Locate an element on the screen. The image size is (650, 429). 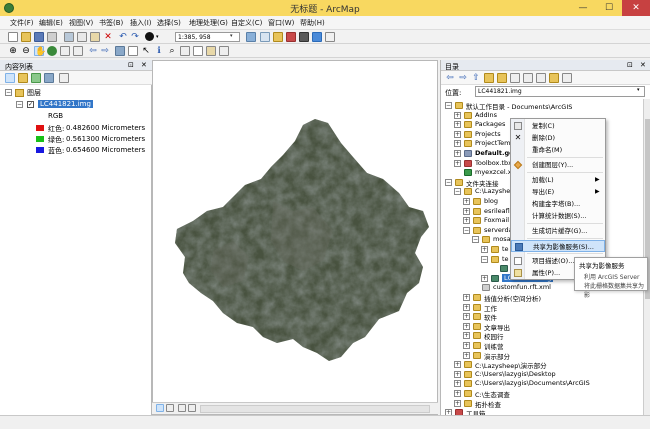
modelbuilder-icon is located at coordinates (317, 37).